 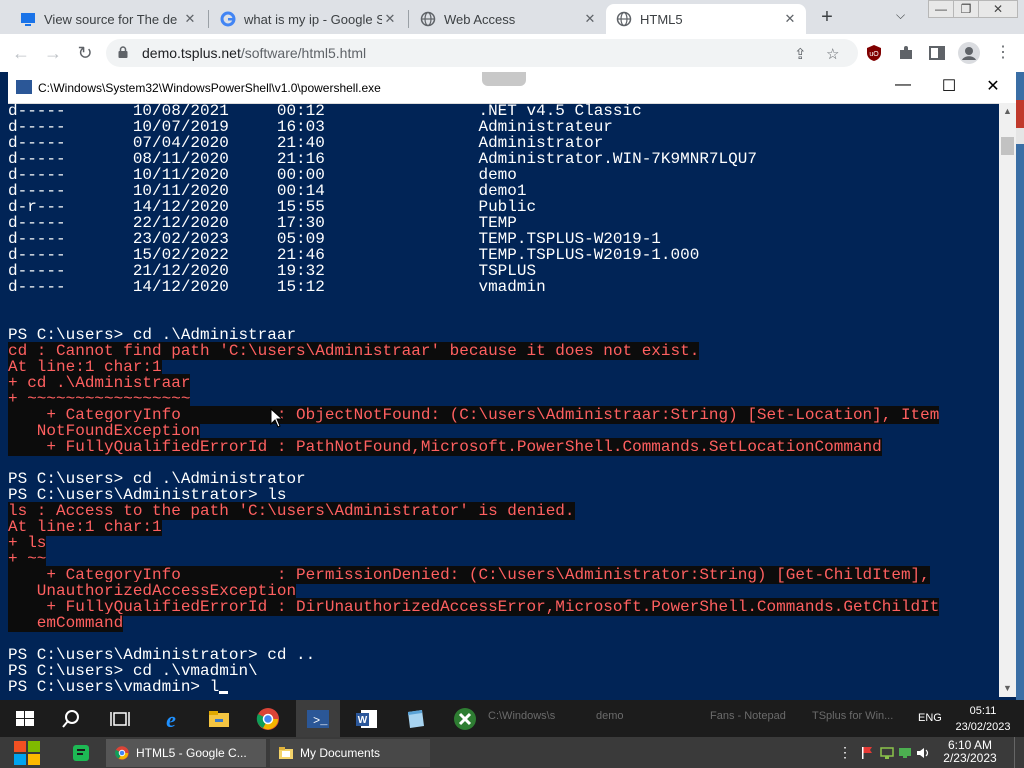 I want to click on monitor-icon, so click(x=28, y=19).